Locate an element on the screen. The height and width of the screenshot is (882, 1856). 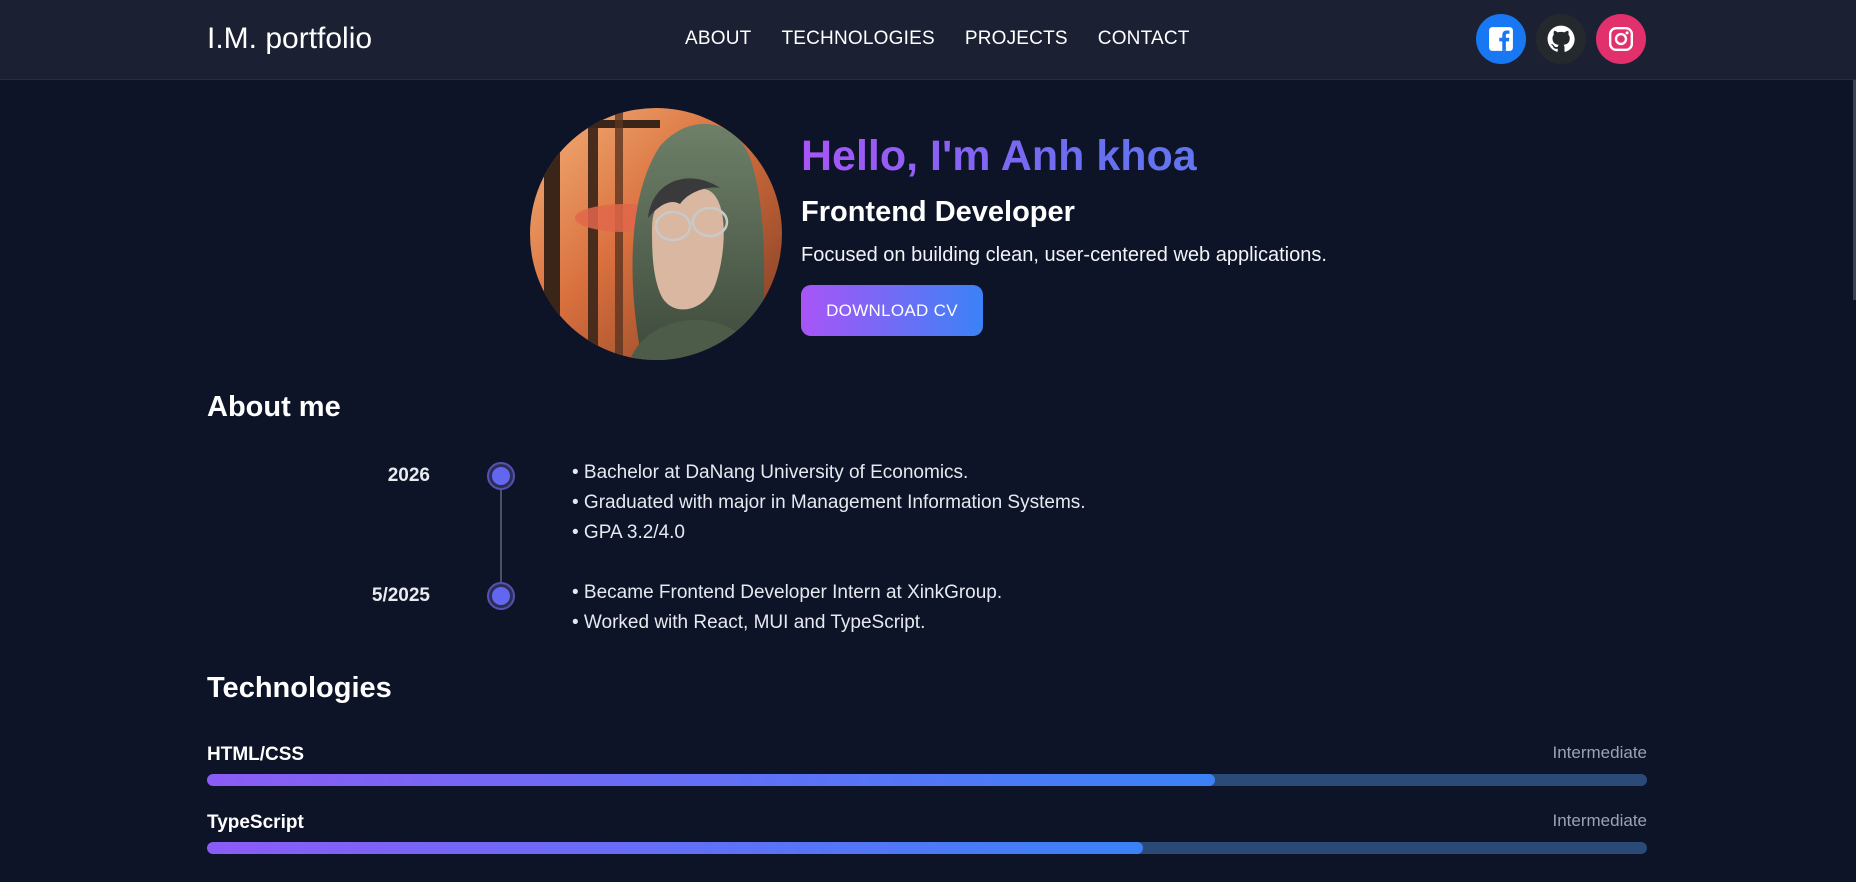
social-links is located at coordinates (1561, 39).